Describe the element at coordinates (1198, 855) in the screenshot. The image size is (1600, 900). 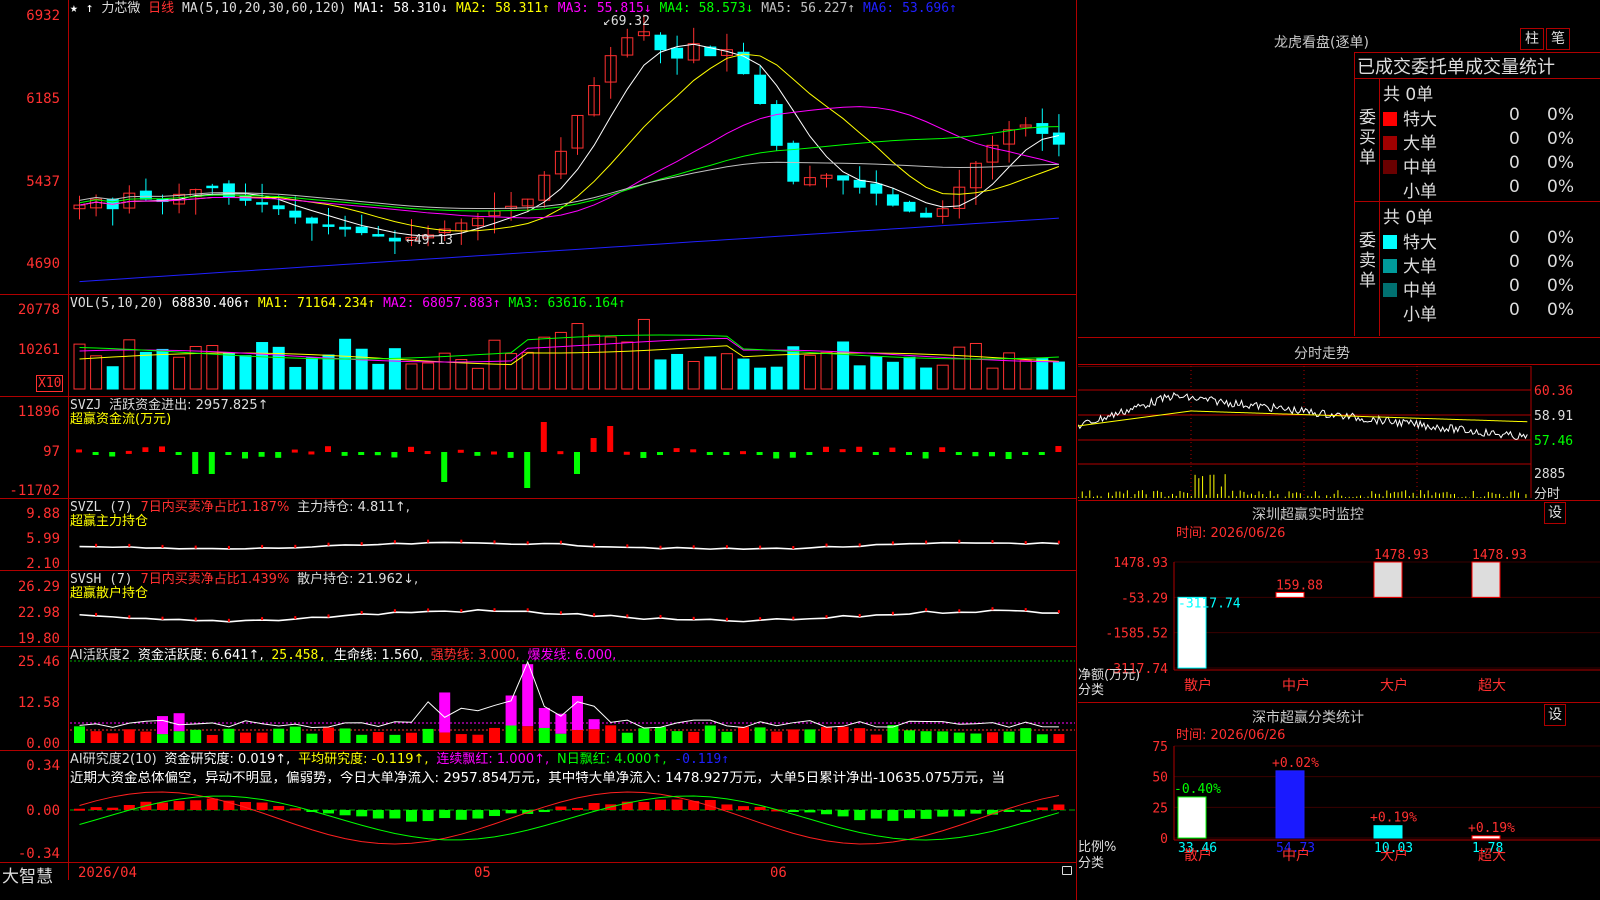
I see `category-label: 散户` at that location.